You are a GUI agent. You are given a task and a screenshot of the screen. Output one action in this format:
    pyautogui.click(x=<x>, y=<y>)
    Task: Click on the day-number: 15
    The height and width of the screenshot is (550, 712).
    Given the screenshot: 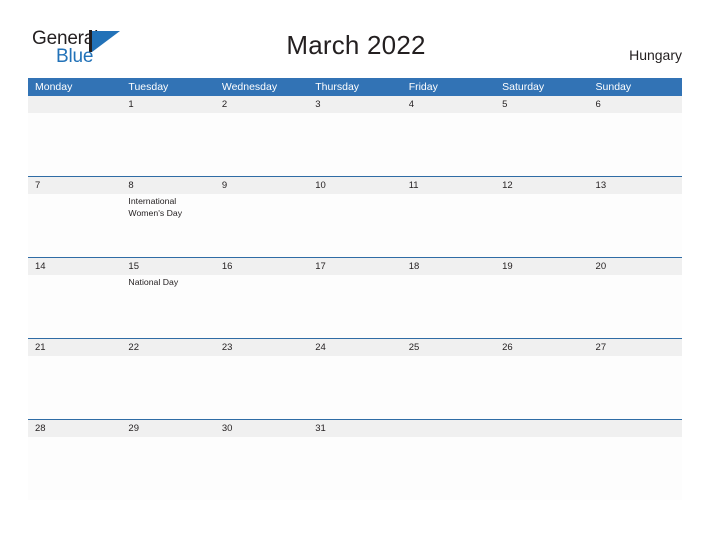 What is the action you would take?
    pyautogui.click(x=133, y=266)
    